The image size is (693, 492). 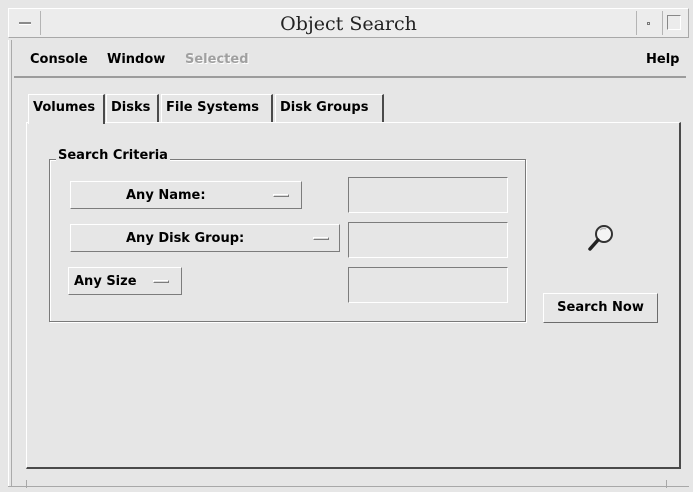 I want to click on resize-handle-left, so click(x=26, y=484).